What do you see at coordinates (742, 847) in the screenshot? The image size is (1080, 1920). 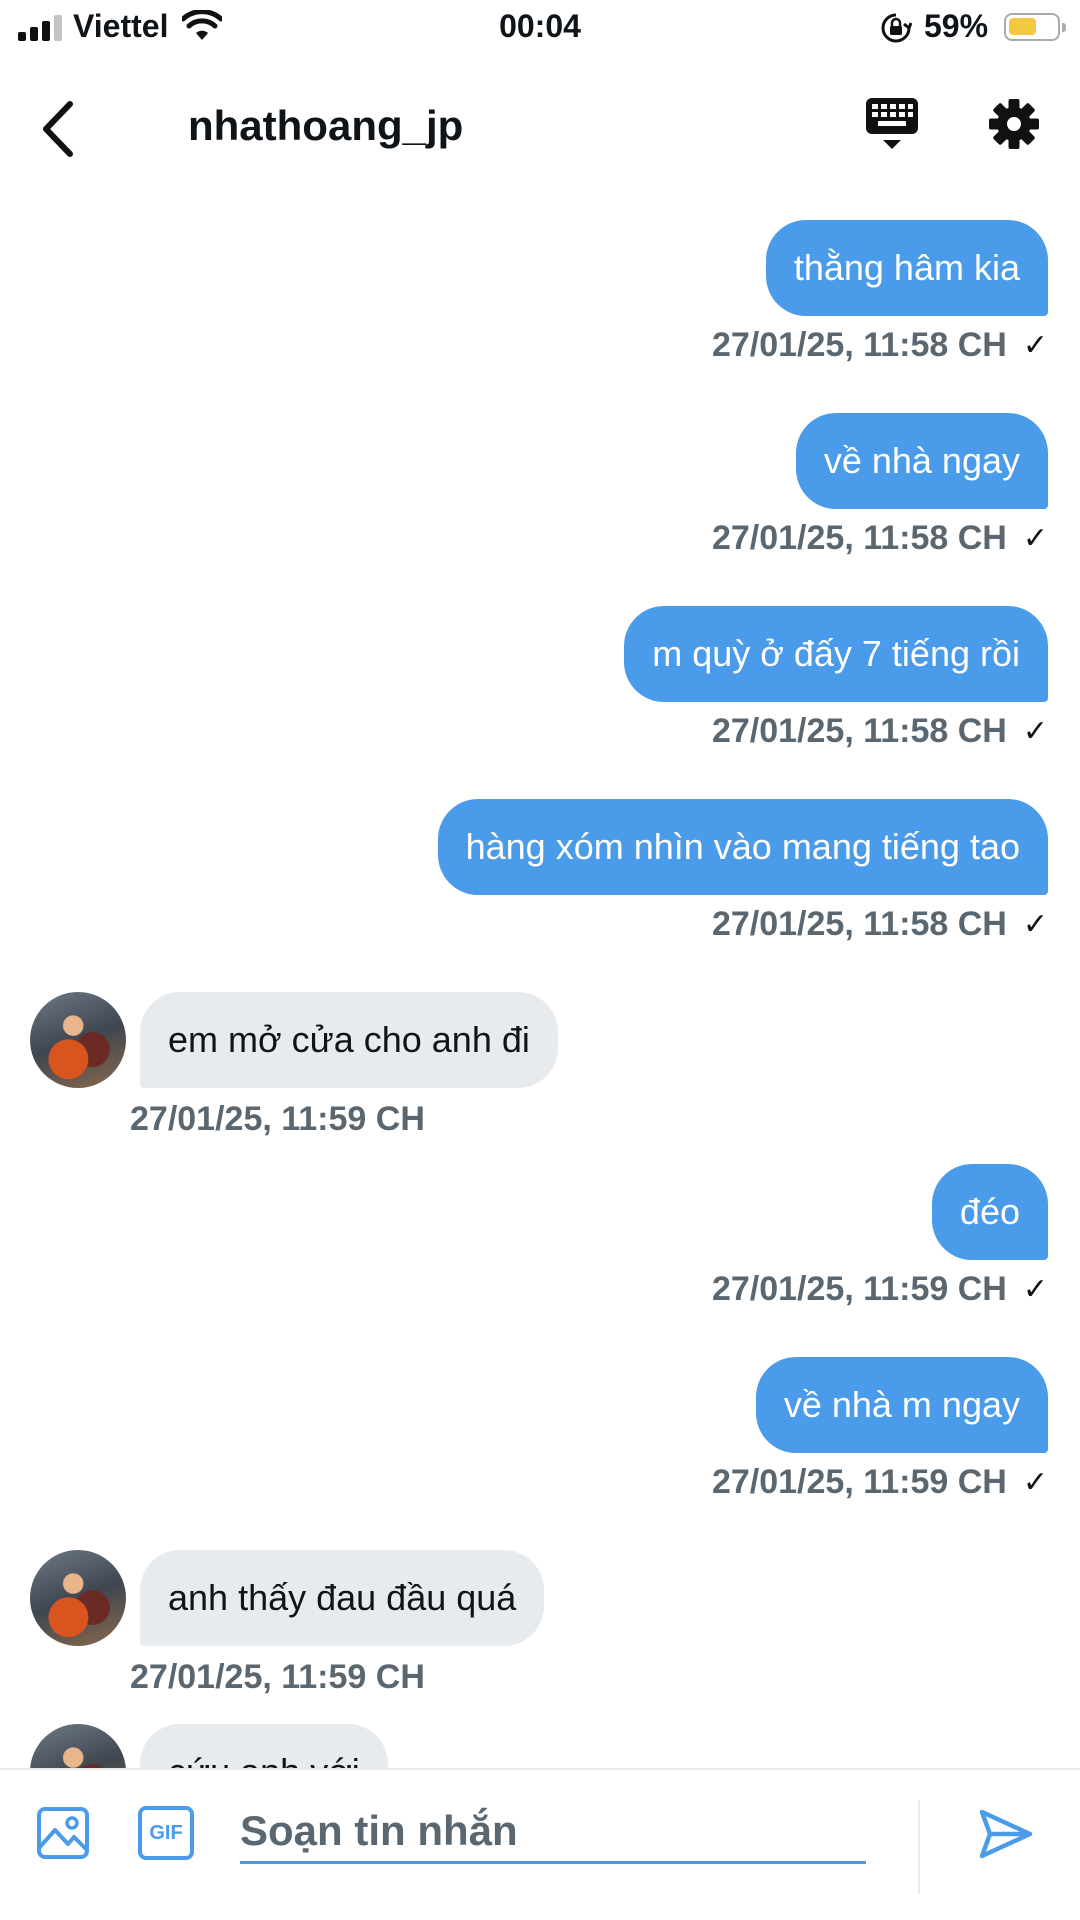 I see `outgoing-message: hàng xóm nhìn vào mang tiếng tao` at bounding box center [742, 847].